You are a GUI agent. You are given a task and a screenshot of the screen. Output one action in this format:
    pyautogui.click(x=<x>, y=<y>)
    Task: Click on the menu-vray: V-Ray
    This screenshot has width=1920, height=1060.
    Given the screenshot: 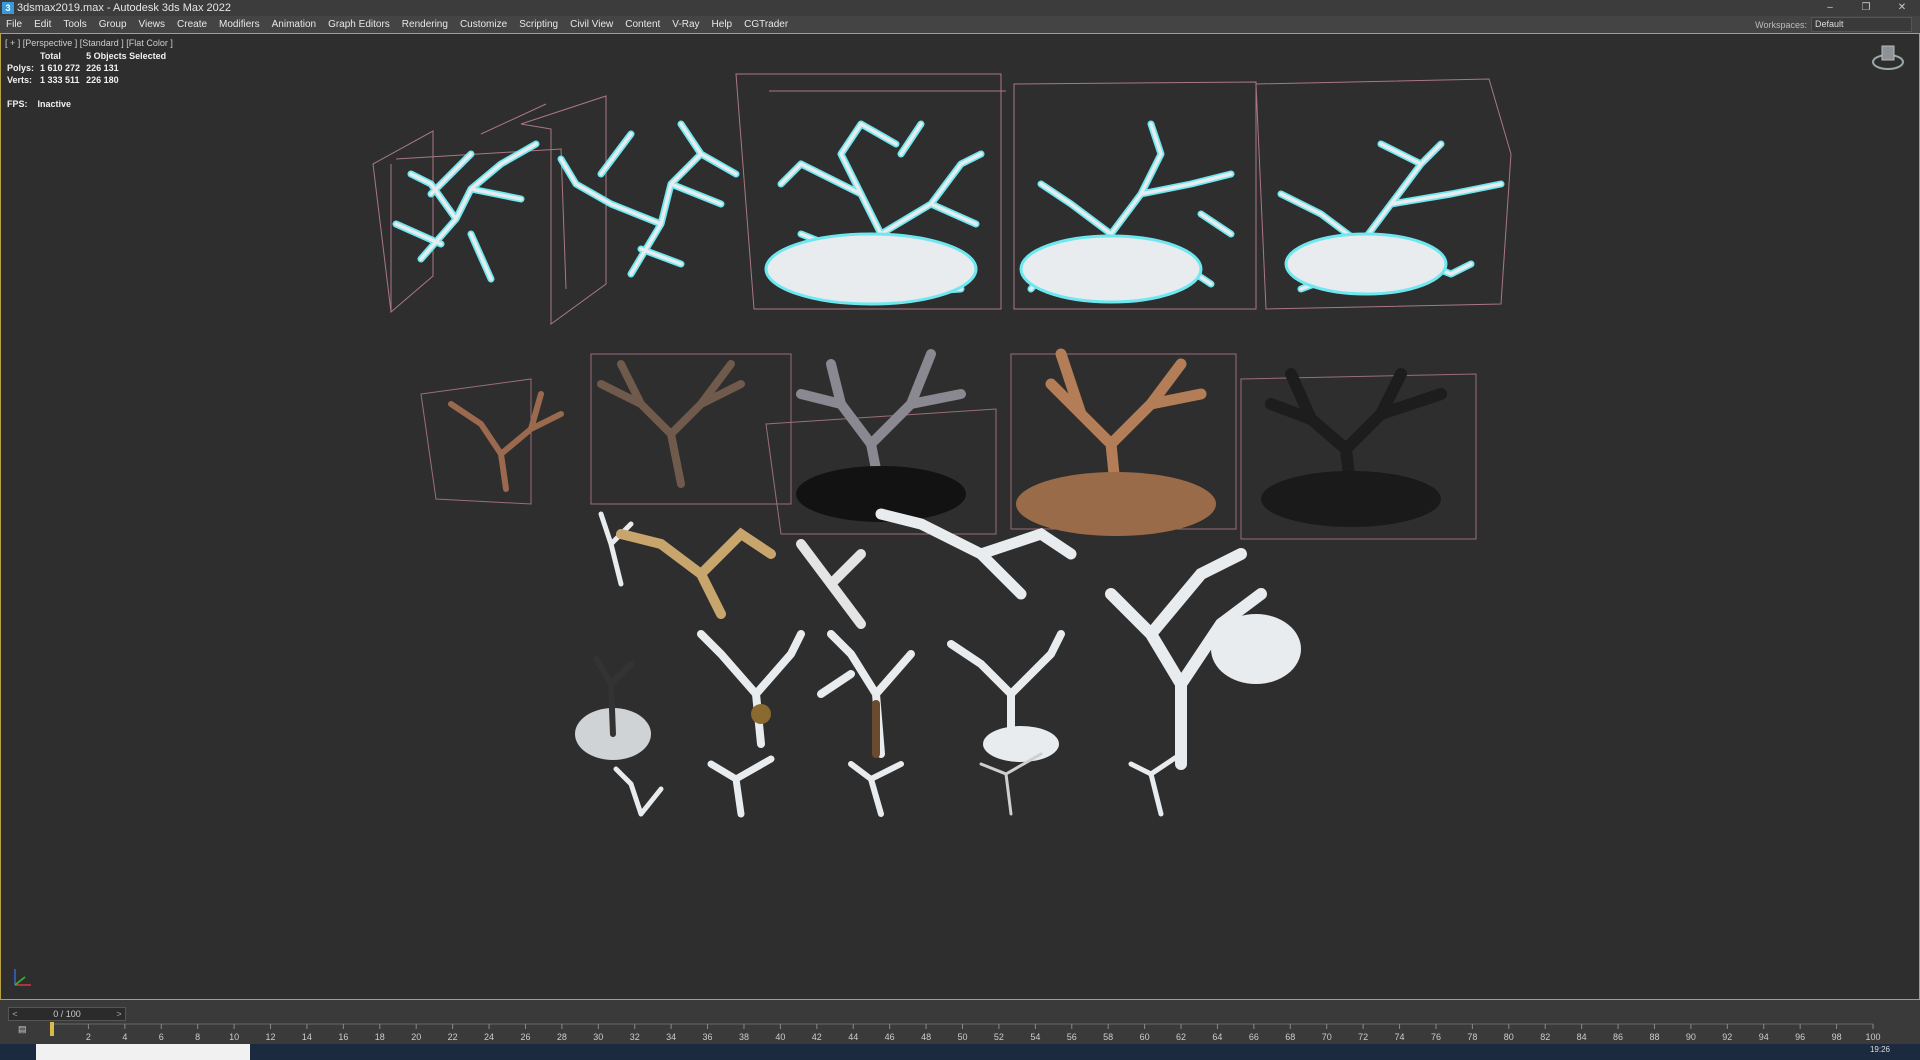 What is the action you would take?
    pyautogui.click(x=685, y=24)
    